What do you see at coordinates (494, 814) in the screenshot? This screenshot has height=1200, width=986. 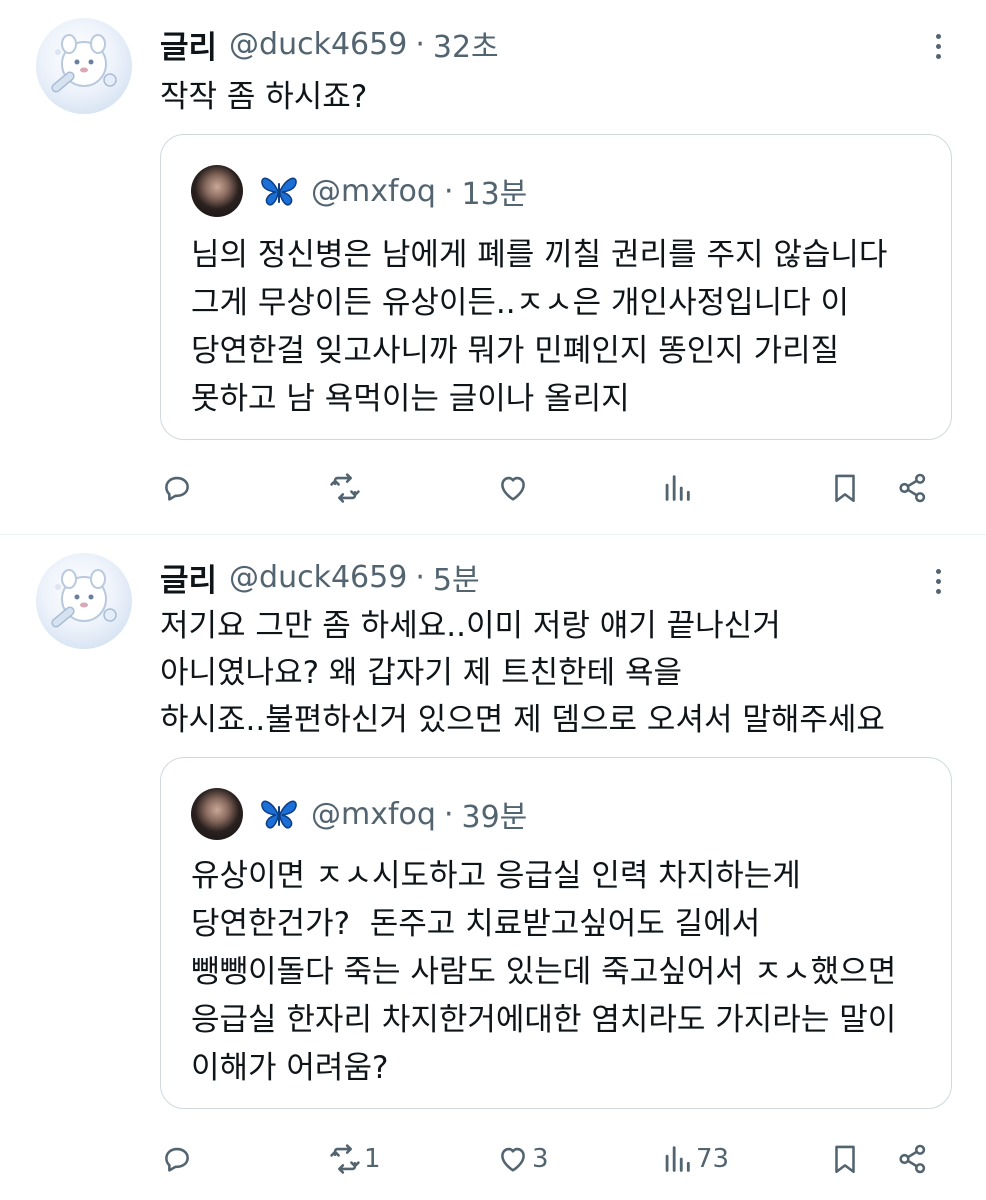 I see `quoted-timestamp: 39분` at bounding box center [494, 814].